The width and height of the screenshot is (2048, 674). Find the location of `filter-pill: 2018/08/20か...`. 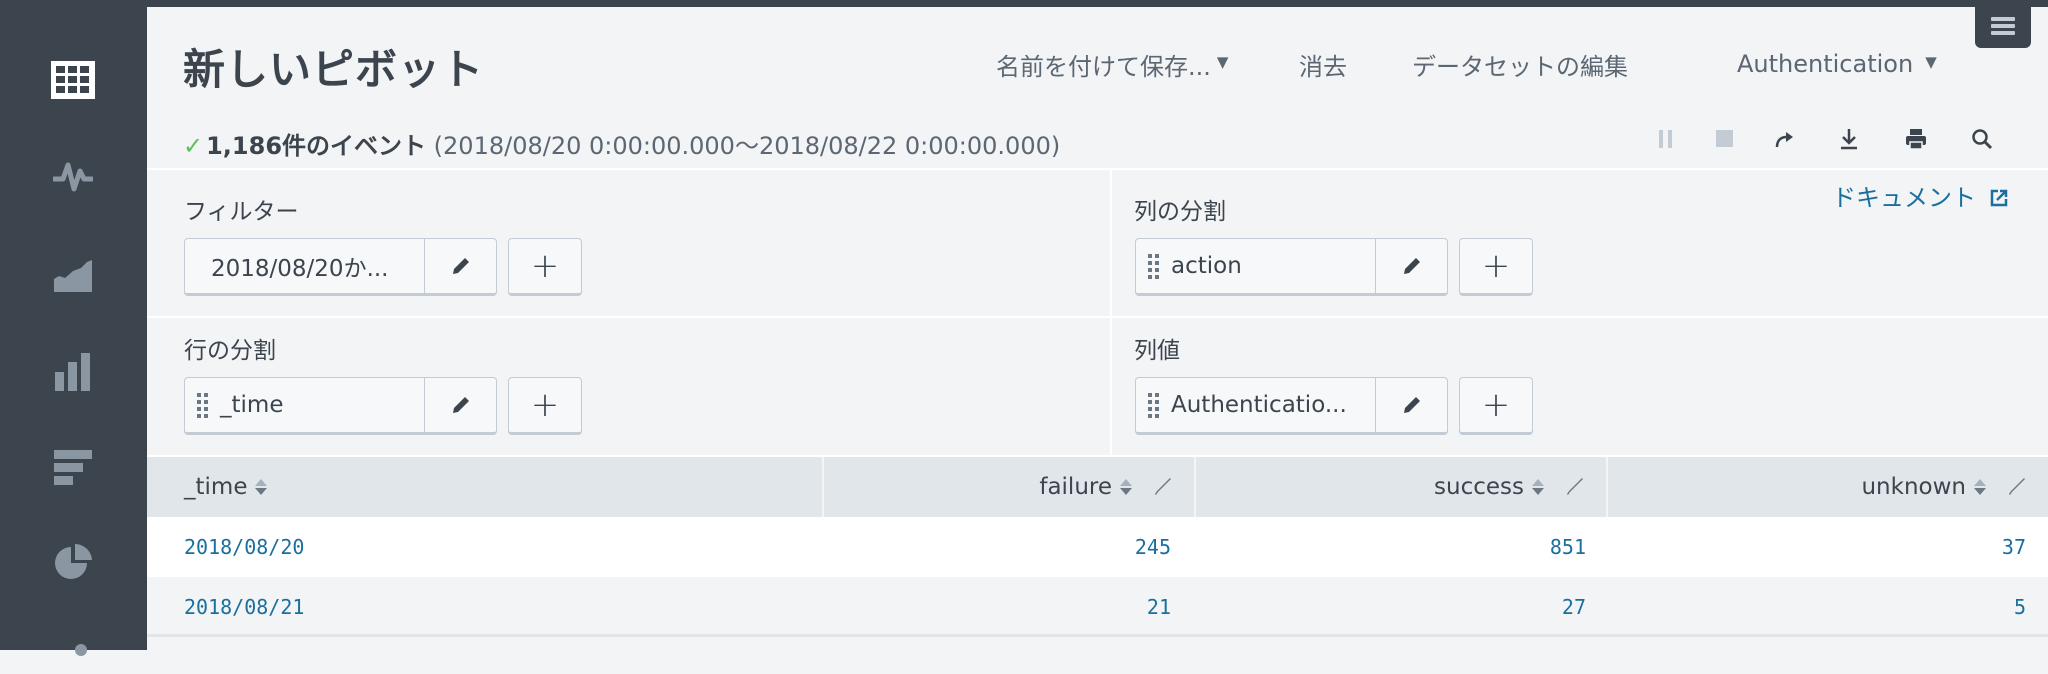

filter-pill: 2018/08/20か... is located at coordinates (340, 267).